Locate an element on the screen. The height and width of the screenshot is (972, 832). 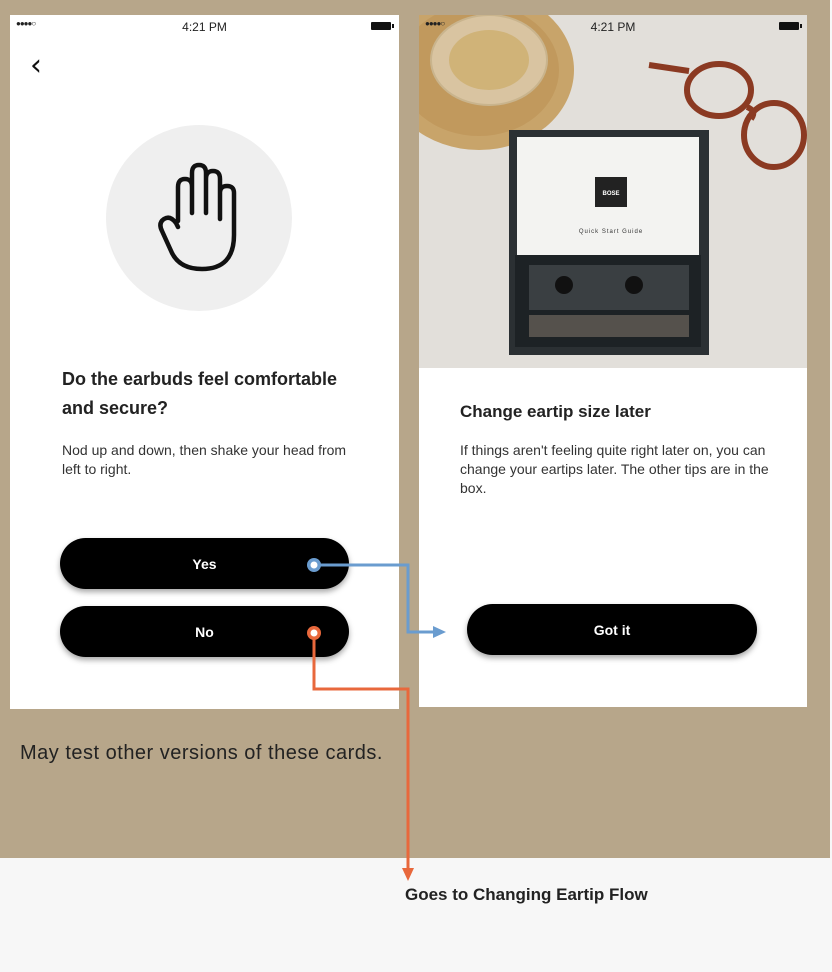
flow-connectors is located at coordinates (376, 719).